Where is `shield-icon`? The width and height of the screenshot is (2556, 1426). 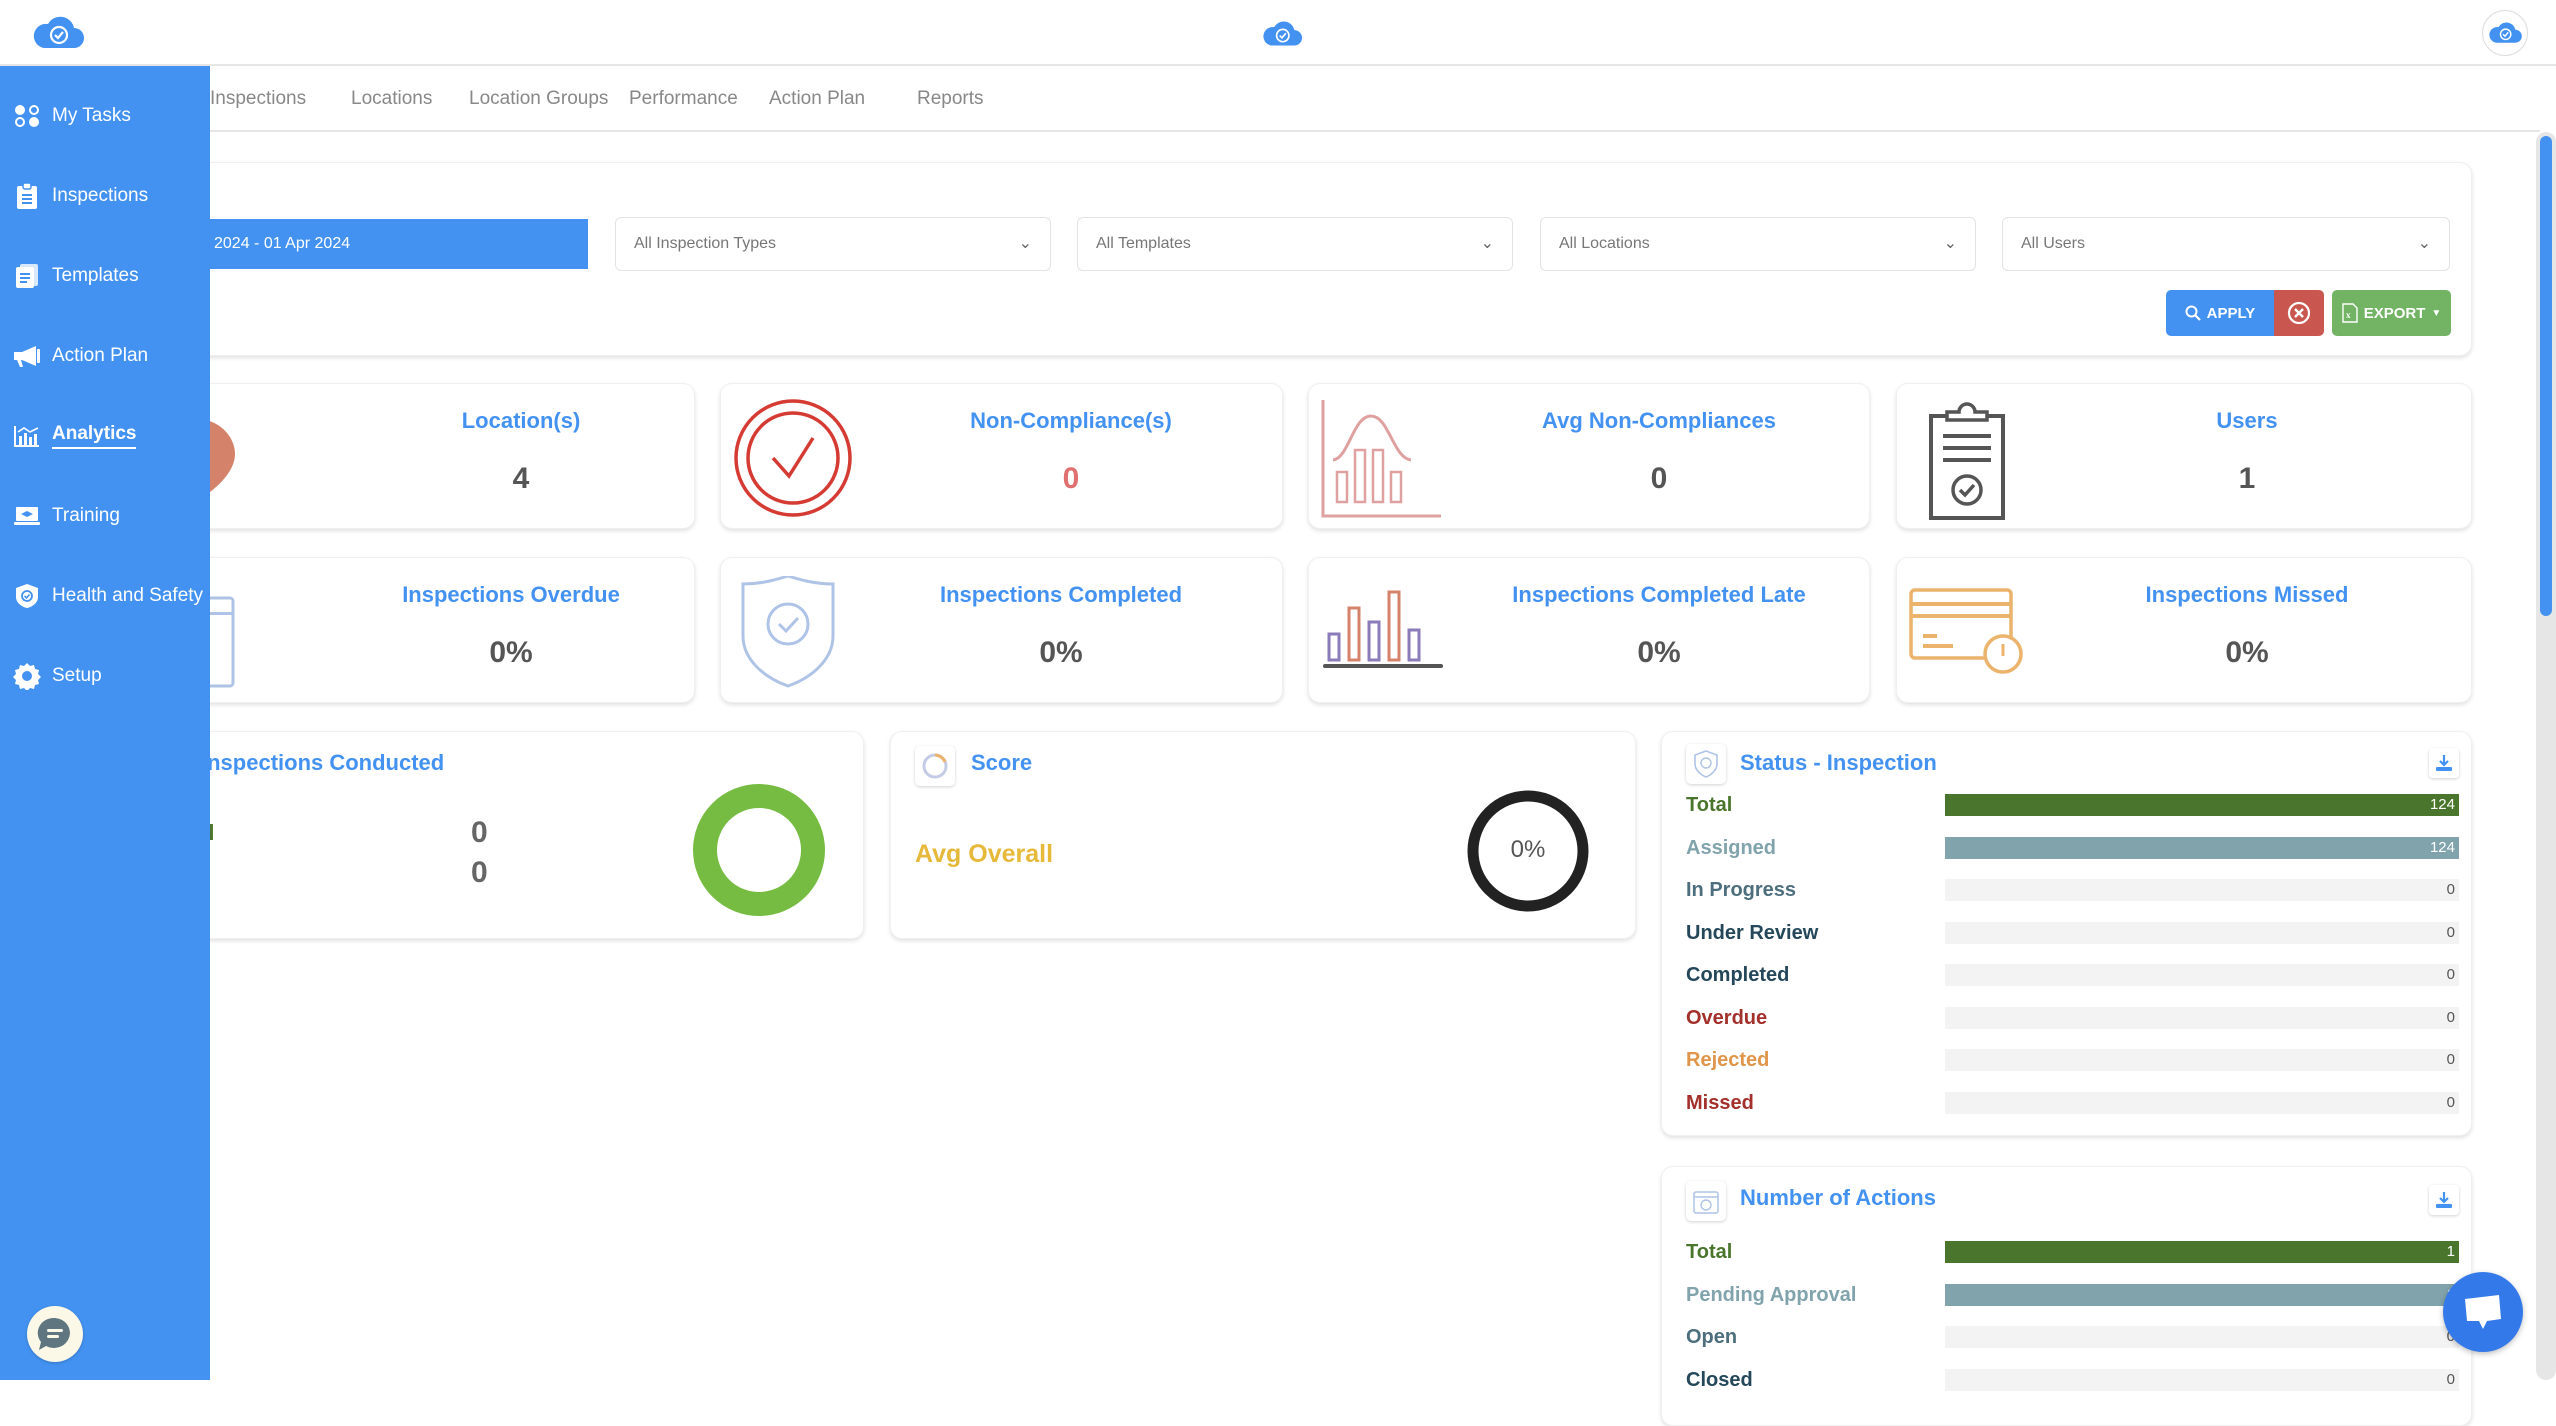 shield-icon is located at coordinates (1706, 764).